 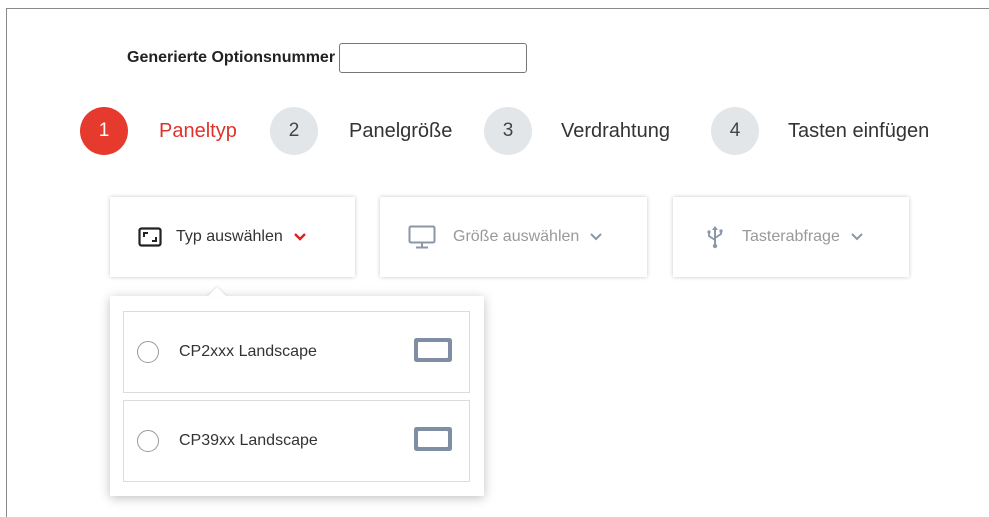 What do you see at coordinates (401, 130) in the screenshot?
I see `step-label: Panelgröße` at bounding box center [401, 130].